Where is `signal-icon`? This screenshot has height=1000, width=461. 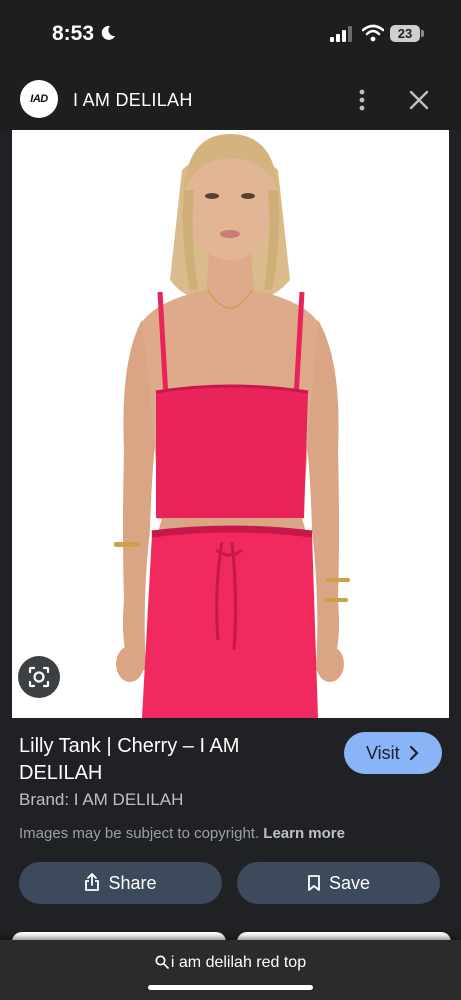
signal-icon is located at coordinates (341, 34).